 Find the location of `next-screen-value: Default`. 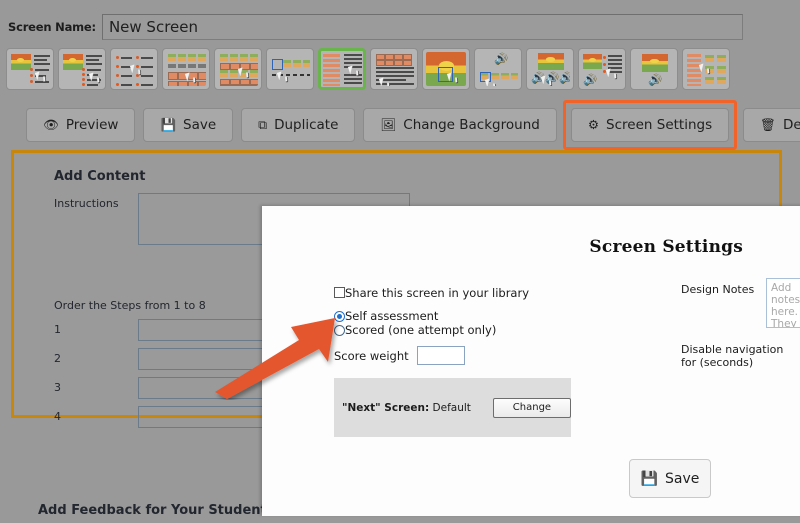

next-screen-value: Default is located at coordinates (451, 407).